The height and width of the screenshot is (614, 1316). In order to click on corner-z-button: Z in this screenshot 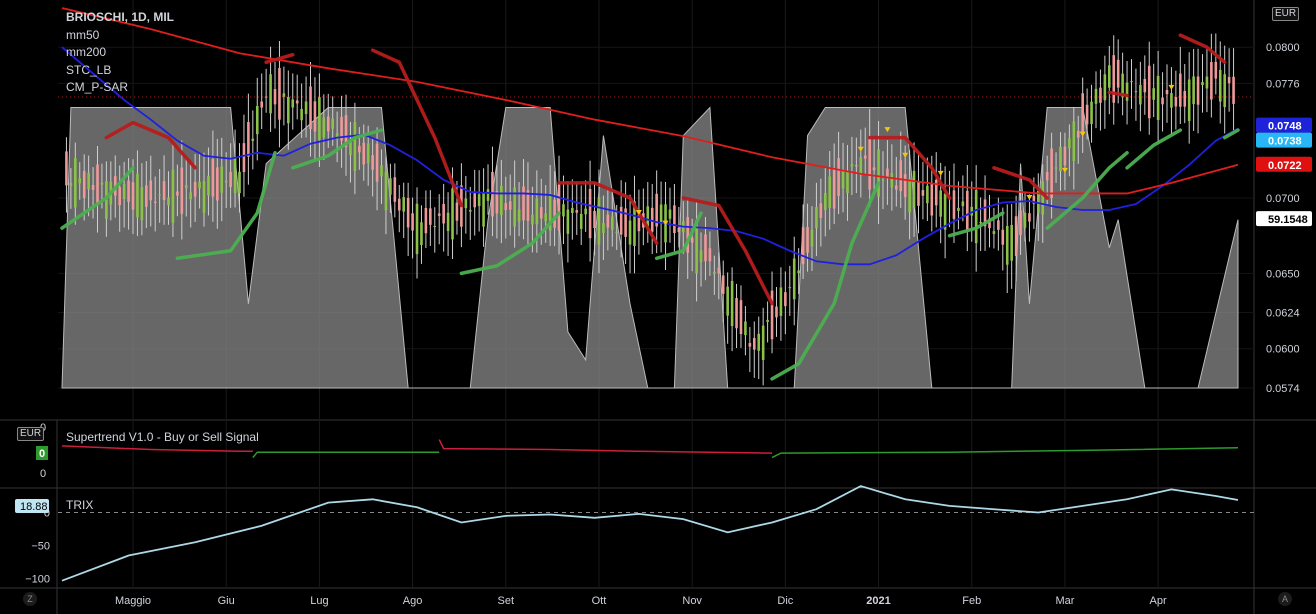, I will do `click(30, 599)`.